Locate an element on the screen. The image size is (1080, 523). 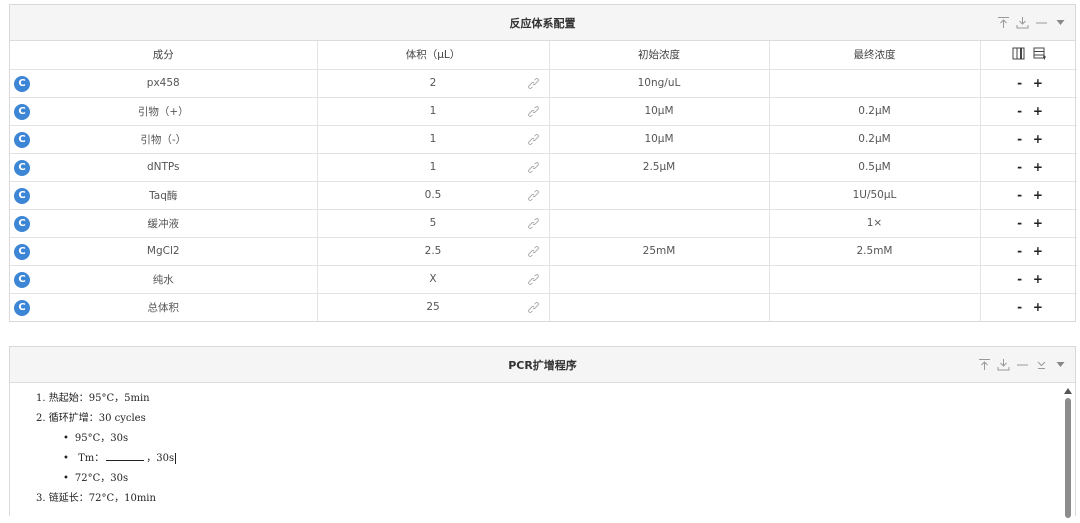
col-header-final-conc: 最终浓度 is located at coordinates (875, 55).